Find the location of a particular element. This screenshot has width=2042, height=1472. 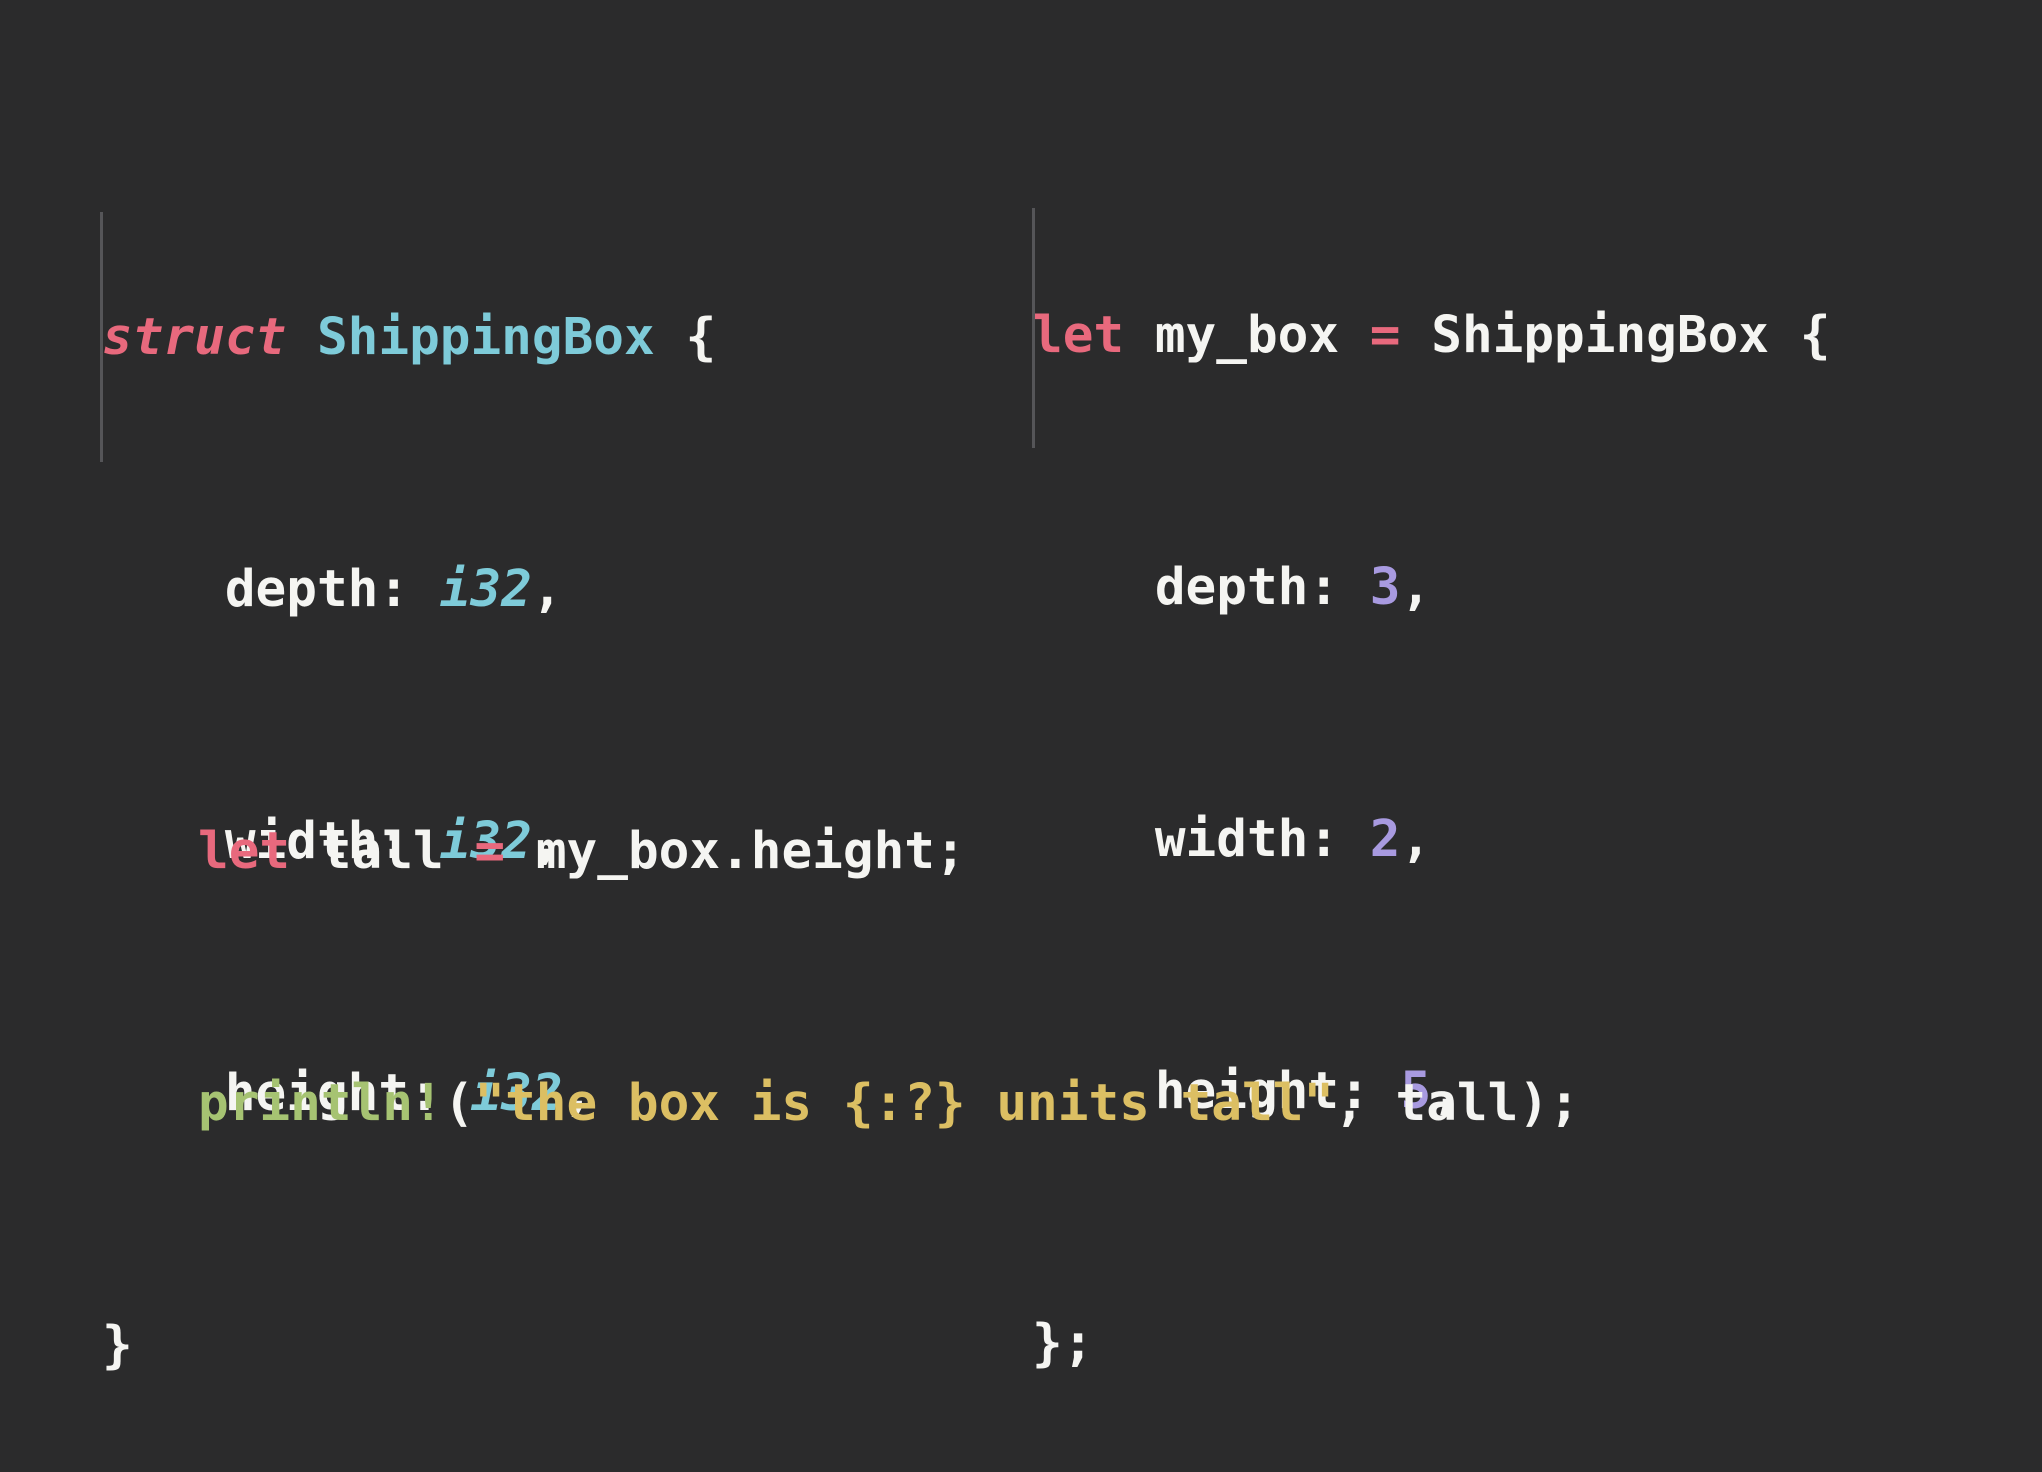

struct-name: ShippingBox is located at coordinates (485, 337).